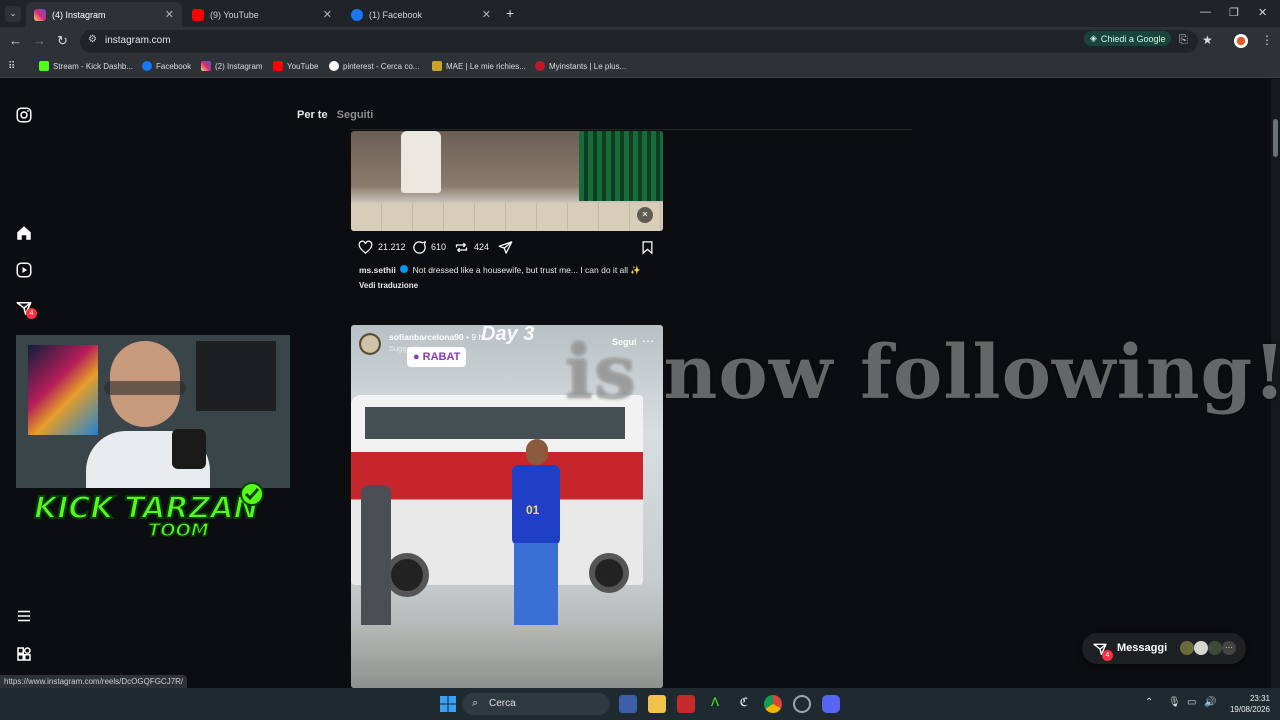 This screenshot has width=1280, height=720. Describe the element at coordinates (239, 66) in the screenshot. I see `bookmark-label: (2) Instagram` at that location.